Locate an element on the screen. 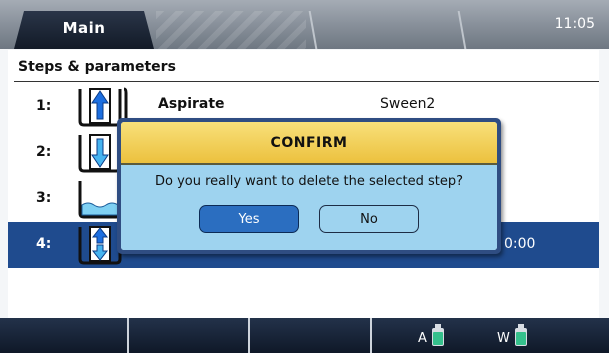 This screenshot has width=609, height=353. yes-button: Yes is located at coordinates (249, 219).